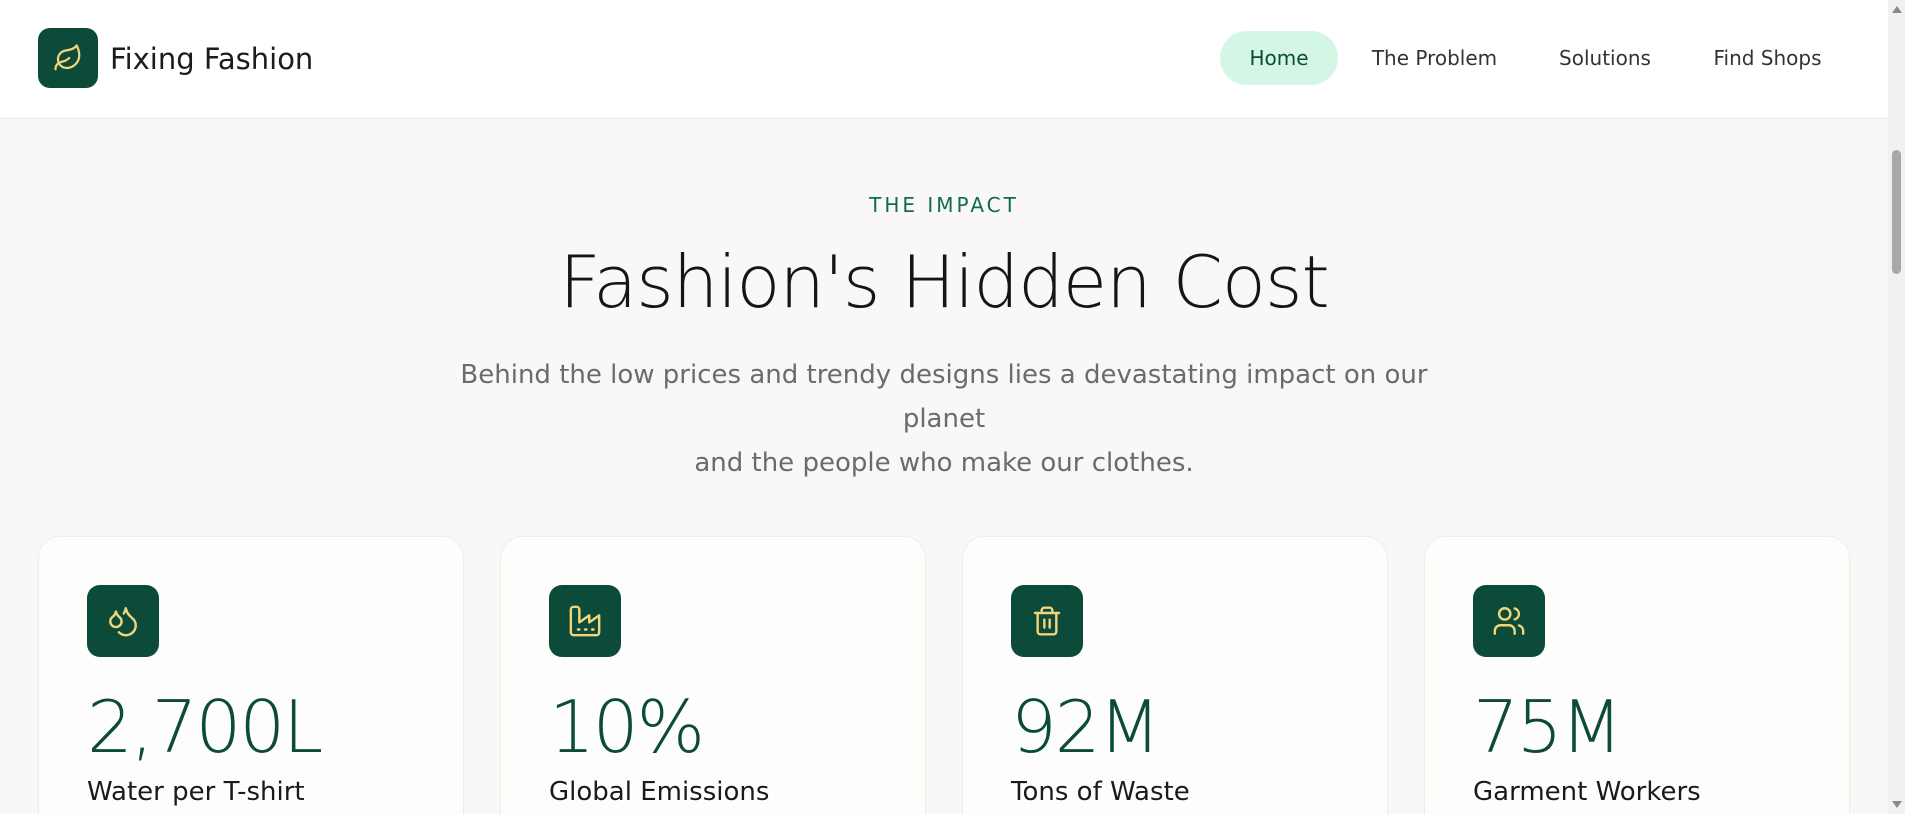 This screenshot has width=1905, height=814. I want to click on stat-label: Tons of Waste, so click(1100, 792).